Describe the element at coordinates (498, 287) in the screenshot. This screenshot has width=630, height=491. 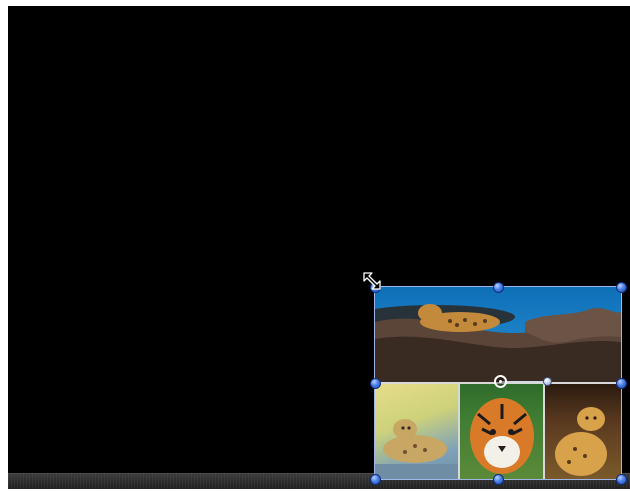
I see `handle-top-middle` at that location.